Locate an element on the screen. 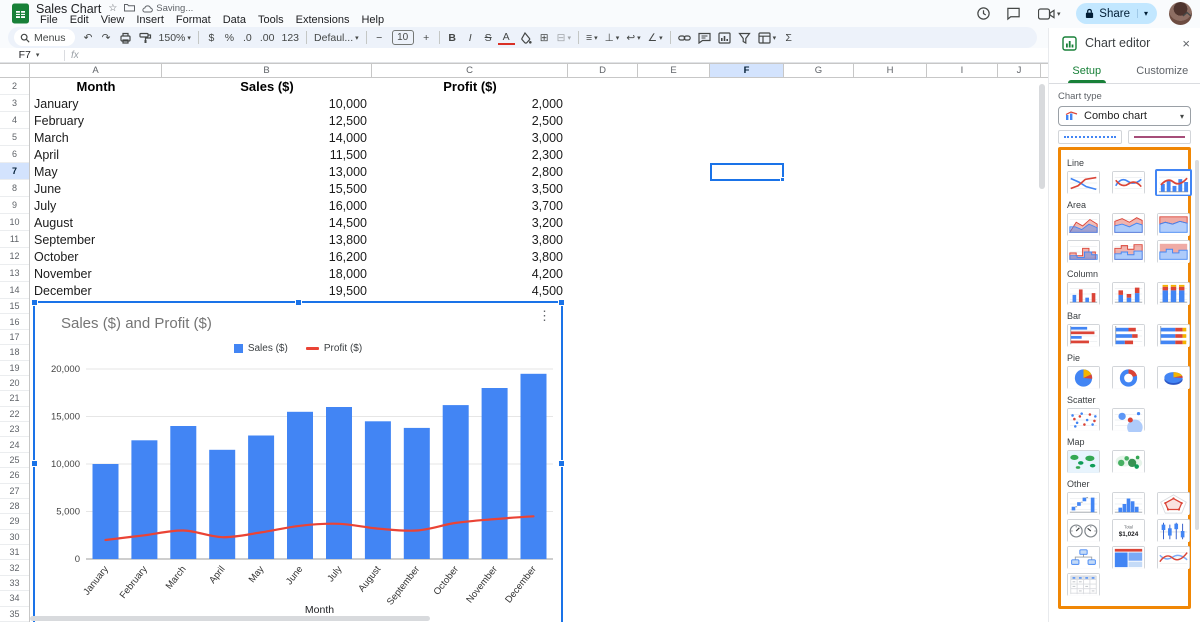  row-header-30: 30 is located at coordinates (14, 537).